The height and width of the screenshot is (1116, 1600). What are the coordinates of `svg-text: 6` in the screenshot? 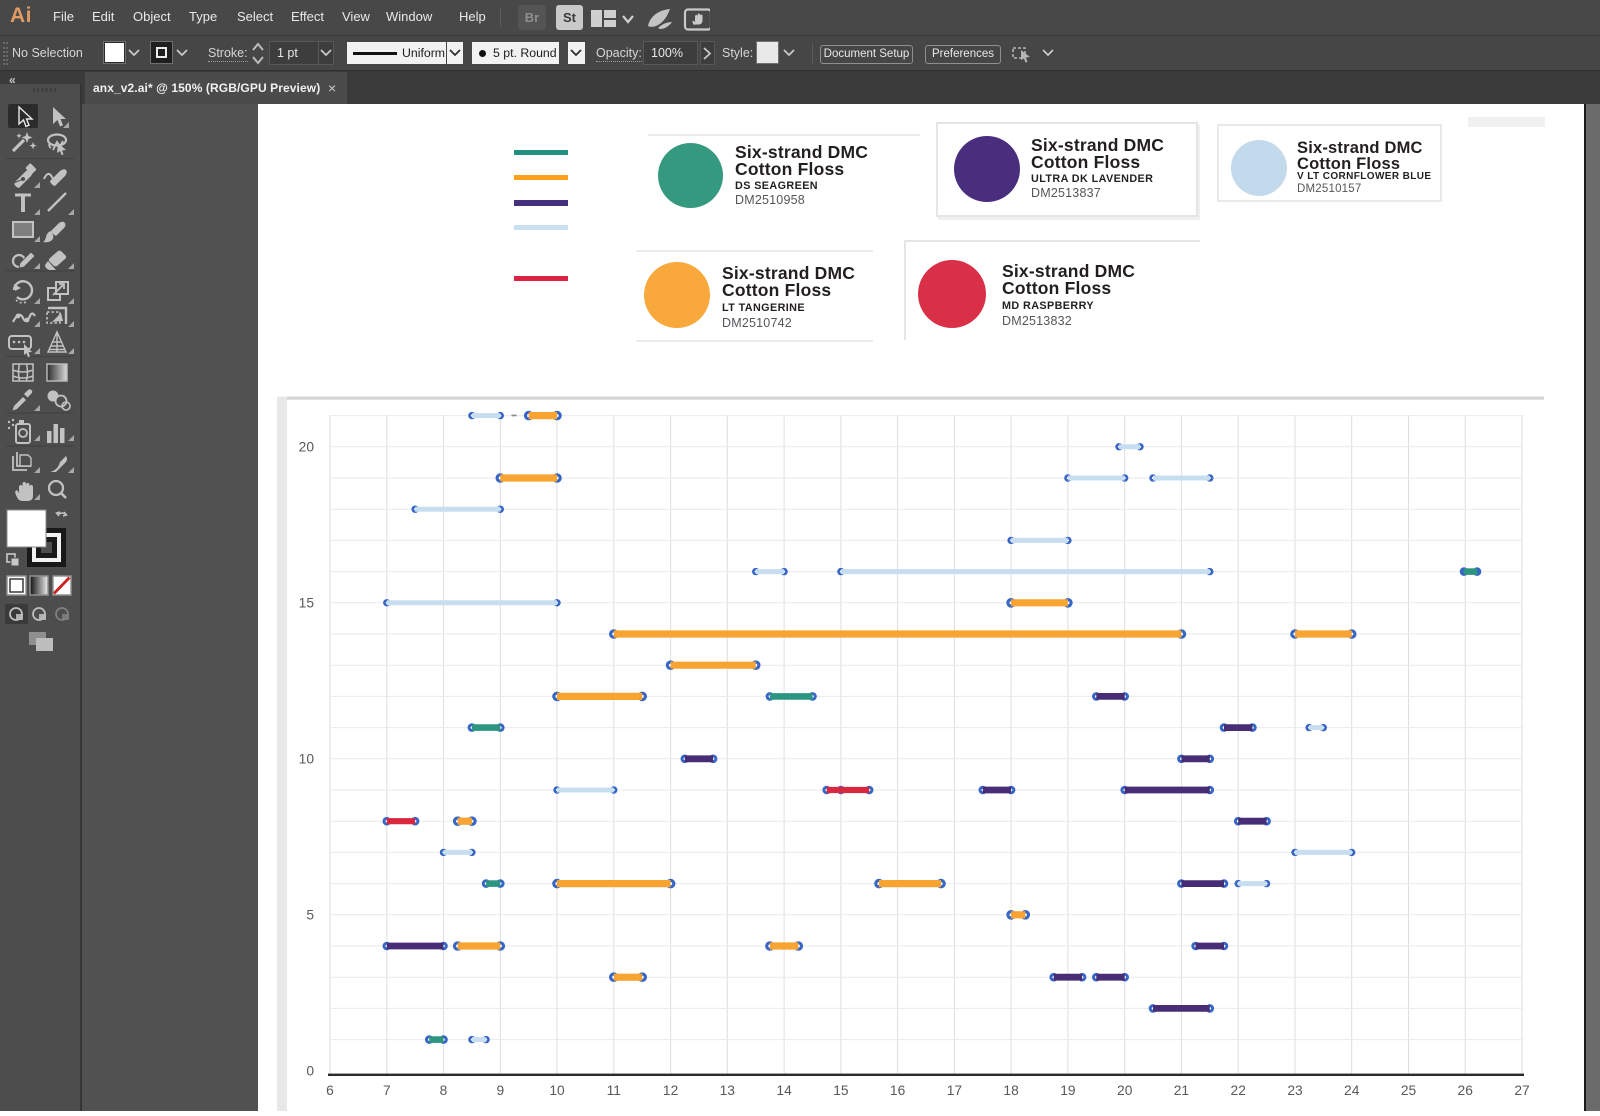 It's located at (330, 1090).